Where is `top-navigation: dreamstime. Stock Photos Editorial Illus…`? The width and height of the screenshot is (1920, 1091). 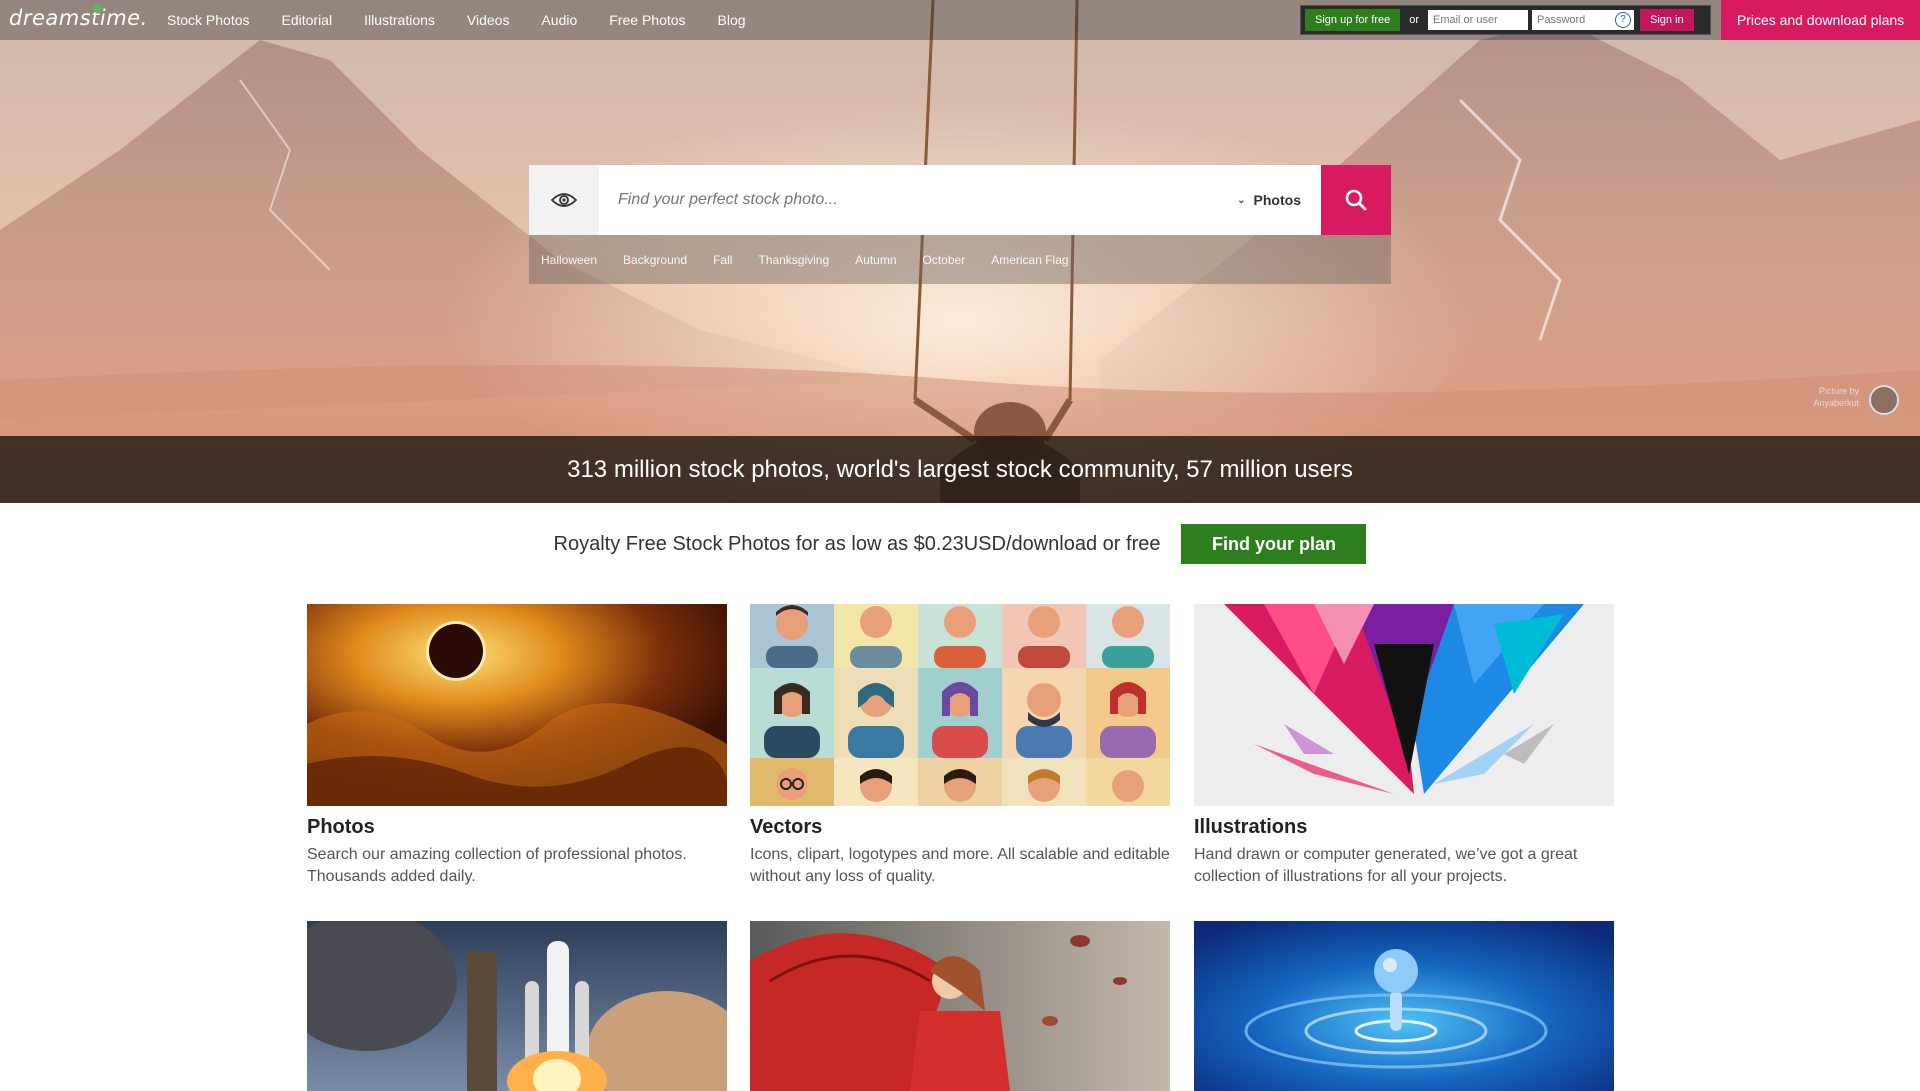 top-navigation: dreamstime. Stock Photos Editorial Illus… is located at coordinates (960, 20).